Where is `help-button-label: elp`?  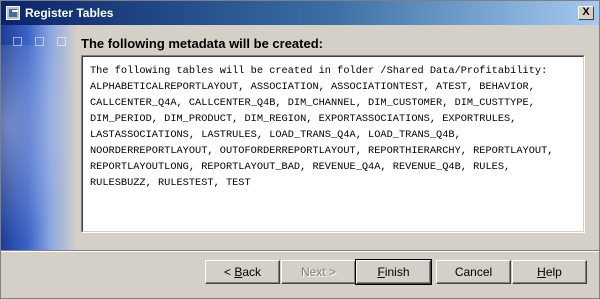 help-button-label: elp is located at coordinates (553, 271).